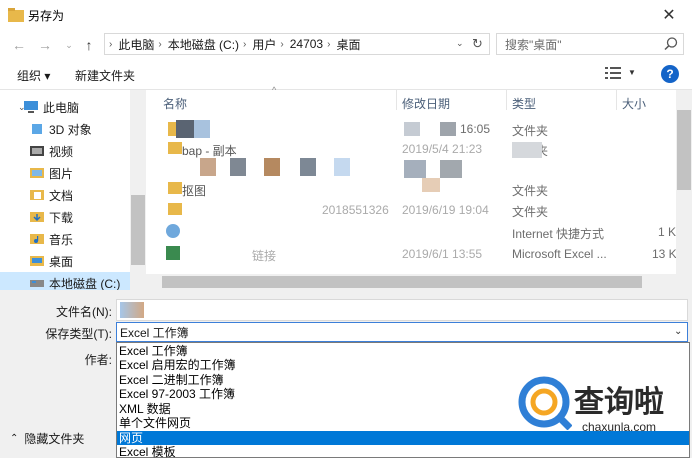  I want to click on nav-item-video: 视频, so click(51, 151).